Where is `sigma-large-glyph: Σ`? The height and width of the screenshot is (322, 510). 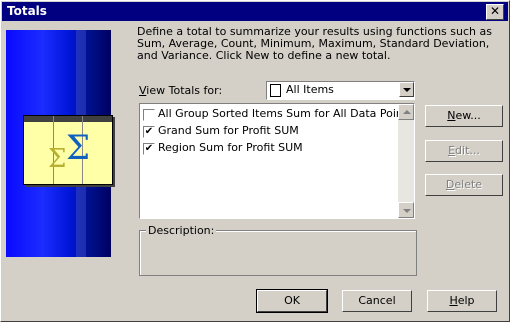
sigma-large-glyph: Σ is located at coordinates (78, 148).